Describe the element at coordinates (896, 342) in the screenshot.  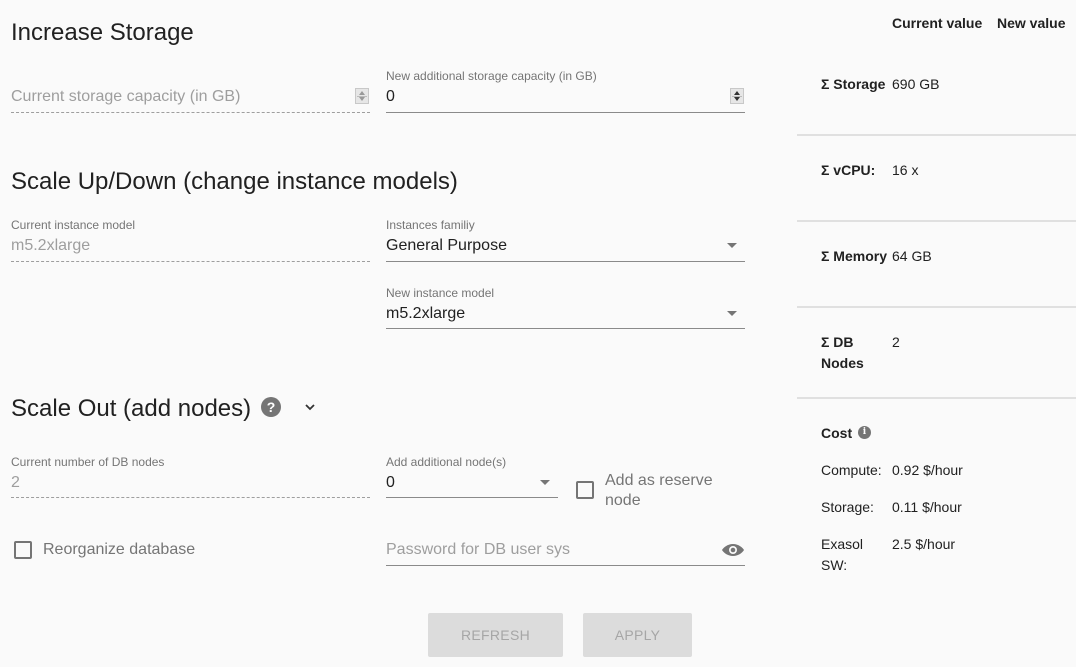
I see `summary-row-current: 2` at that location.